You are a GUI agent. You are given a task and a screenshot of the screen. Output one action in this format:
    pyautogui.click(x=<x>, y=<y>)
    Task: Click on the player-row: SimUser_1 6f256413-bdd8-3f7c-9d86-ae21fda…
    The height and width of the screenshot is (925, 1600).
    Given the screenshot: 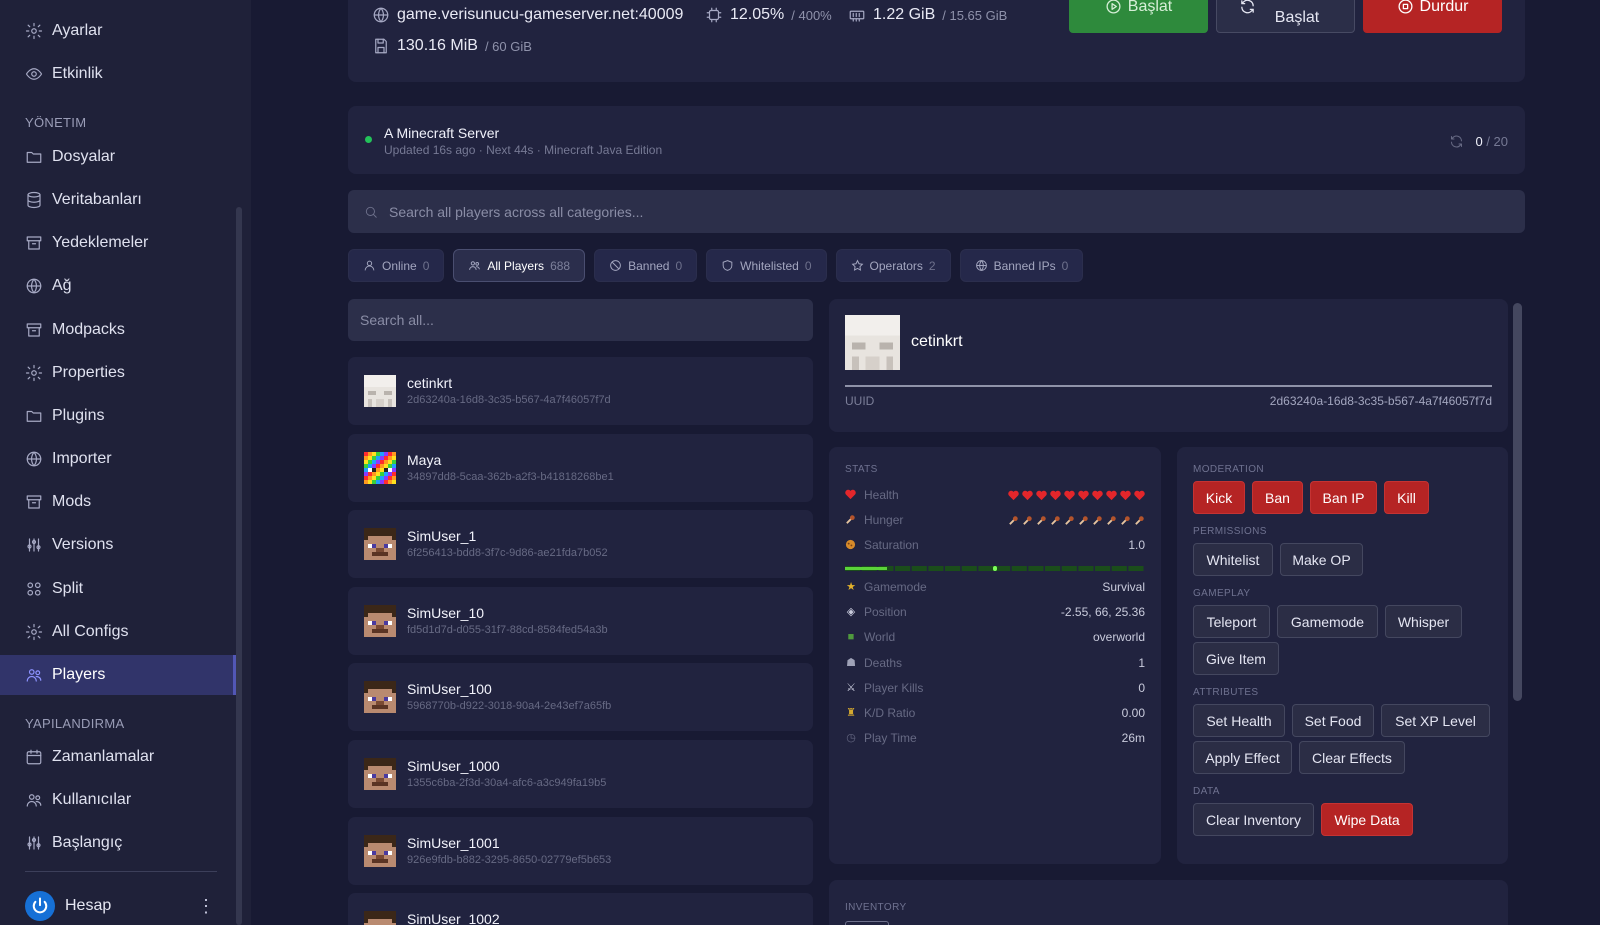 What is the action you would take?
    pyautogui.click(x=580, y=544)
    